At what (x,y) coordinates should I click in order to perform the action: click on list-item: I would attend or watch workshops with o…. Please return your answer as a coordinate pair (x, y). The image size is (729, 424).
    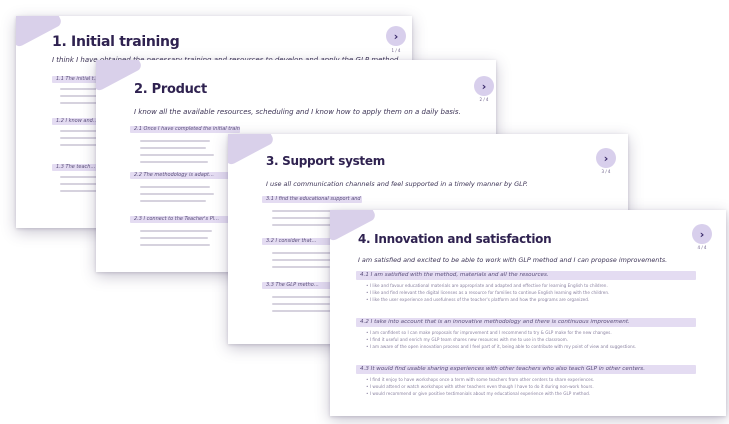
    Looking at the image, I should click on (536, 387).